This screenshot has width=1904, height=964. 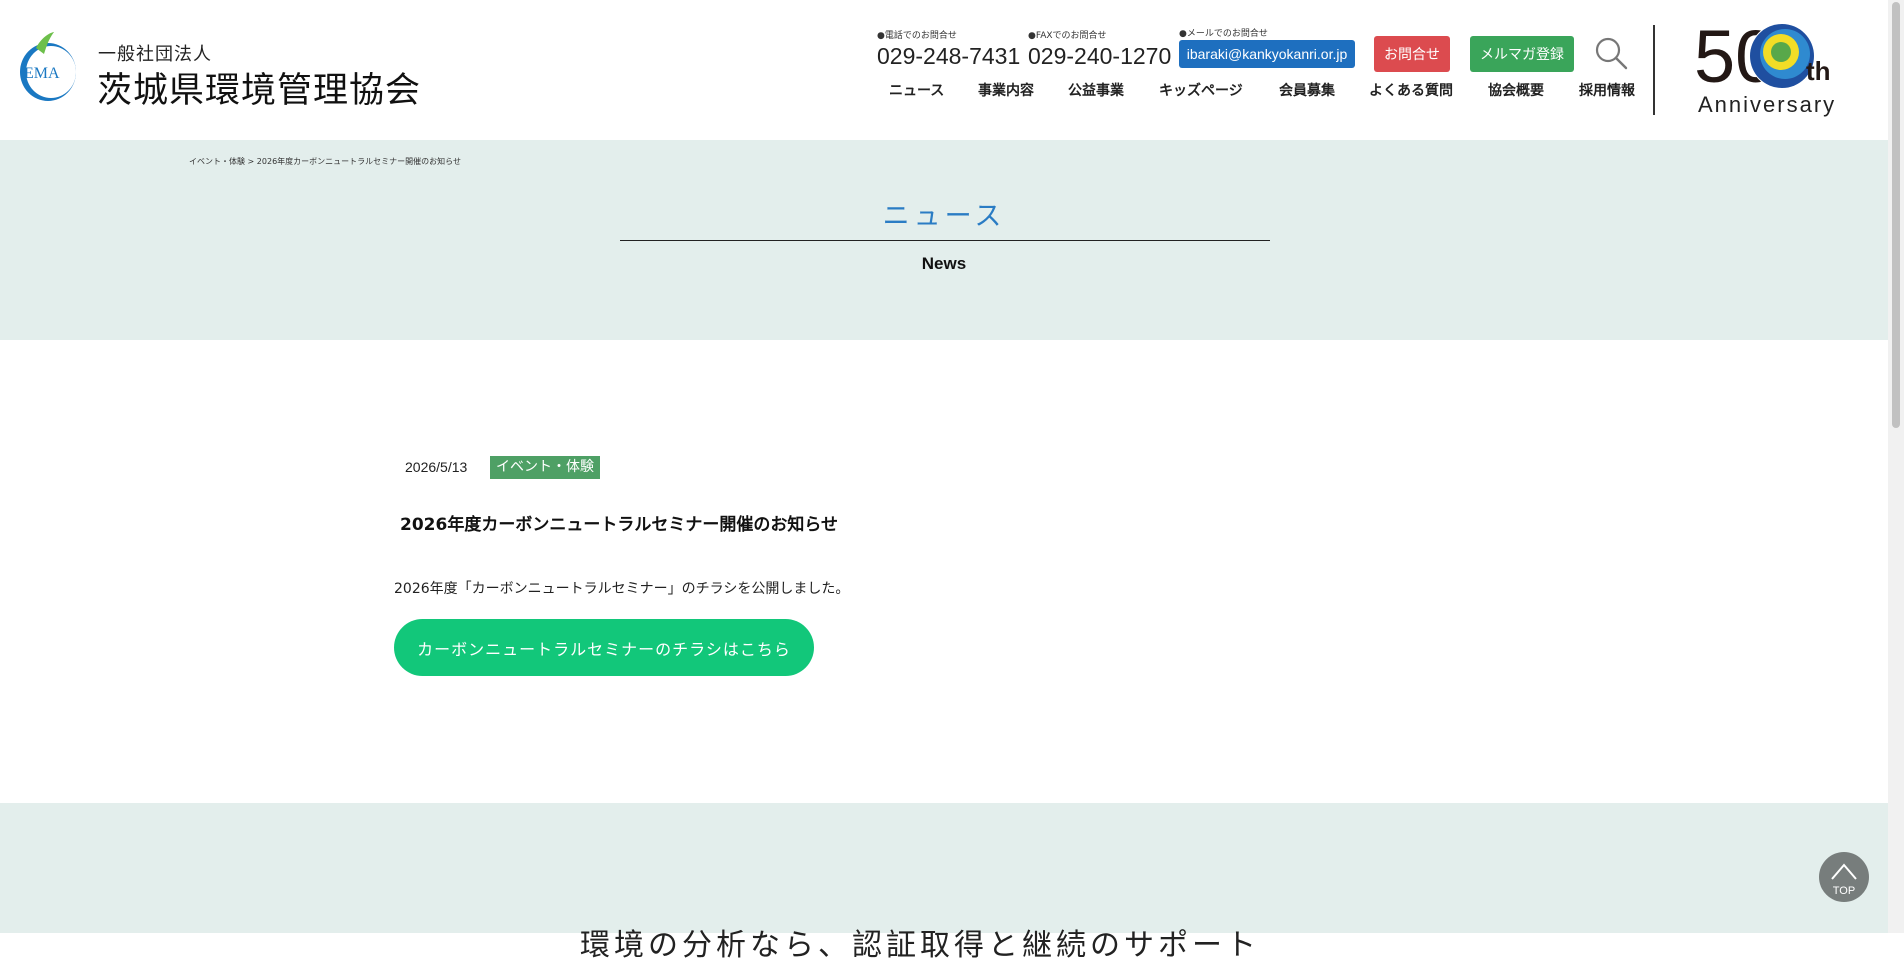 I want to click on breadcrumb: イベント・体験 > 2026年度カーボンニュートラルセミナー開催のお知らせ, so click(x=325, y=161).